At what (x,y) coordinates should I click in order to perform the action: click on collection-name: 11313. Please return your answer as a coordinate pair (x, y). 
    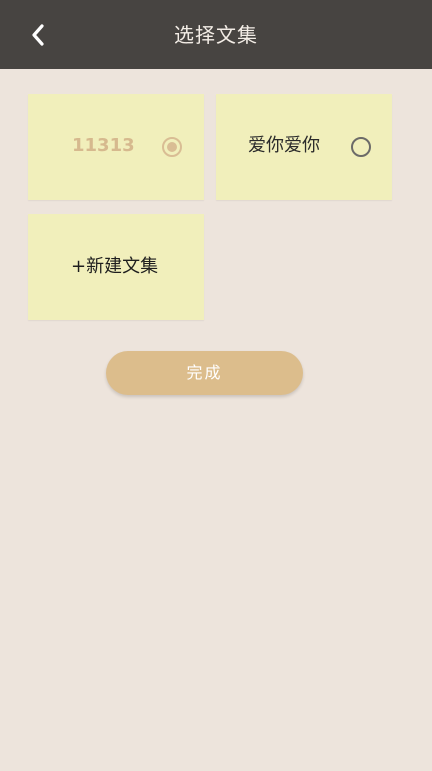
    Looking at the image, I should click on (103, 145).